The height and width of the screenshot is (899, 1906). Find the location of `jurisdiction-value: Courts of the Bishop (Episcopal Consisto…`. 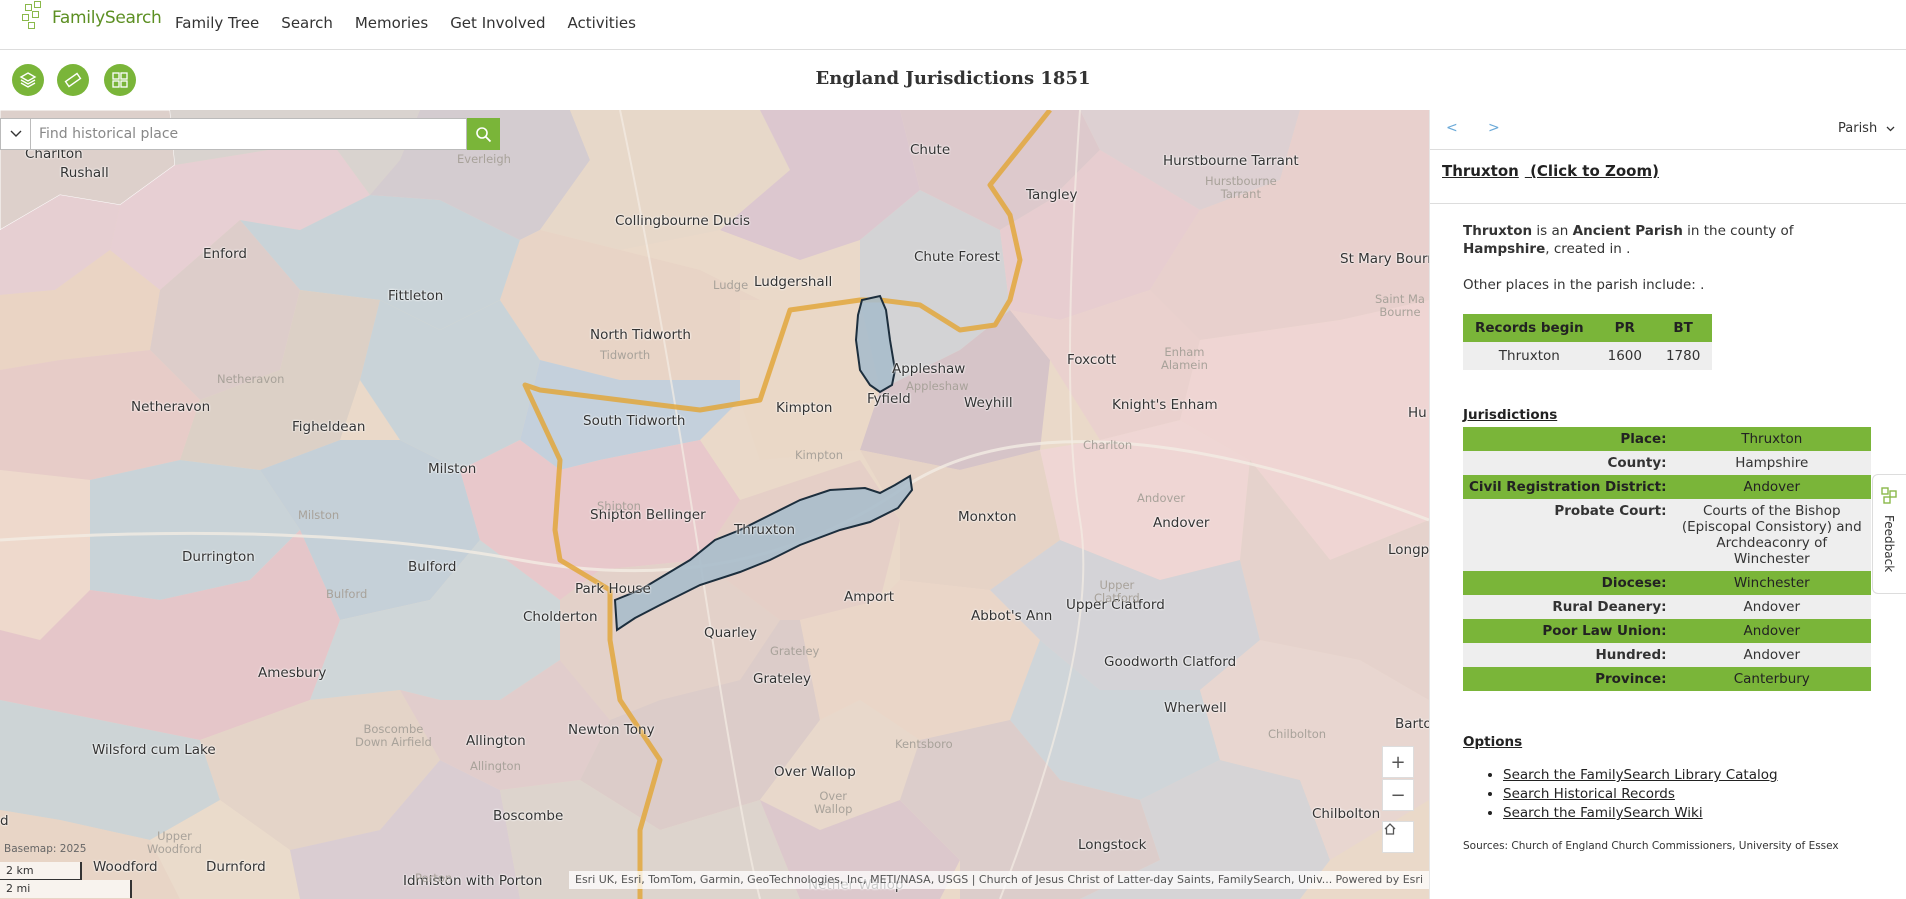

jurisdiction-value: Courts of the Bishop (Episcopal Consisto… is located at coordinates (1771, 535).